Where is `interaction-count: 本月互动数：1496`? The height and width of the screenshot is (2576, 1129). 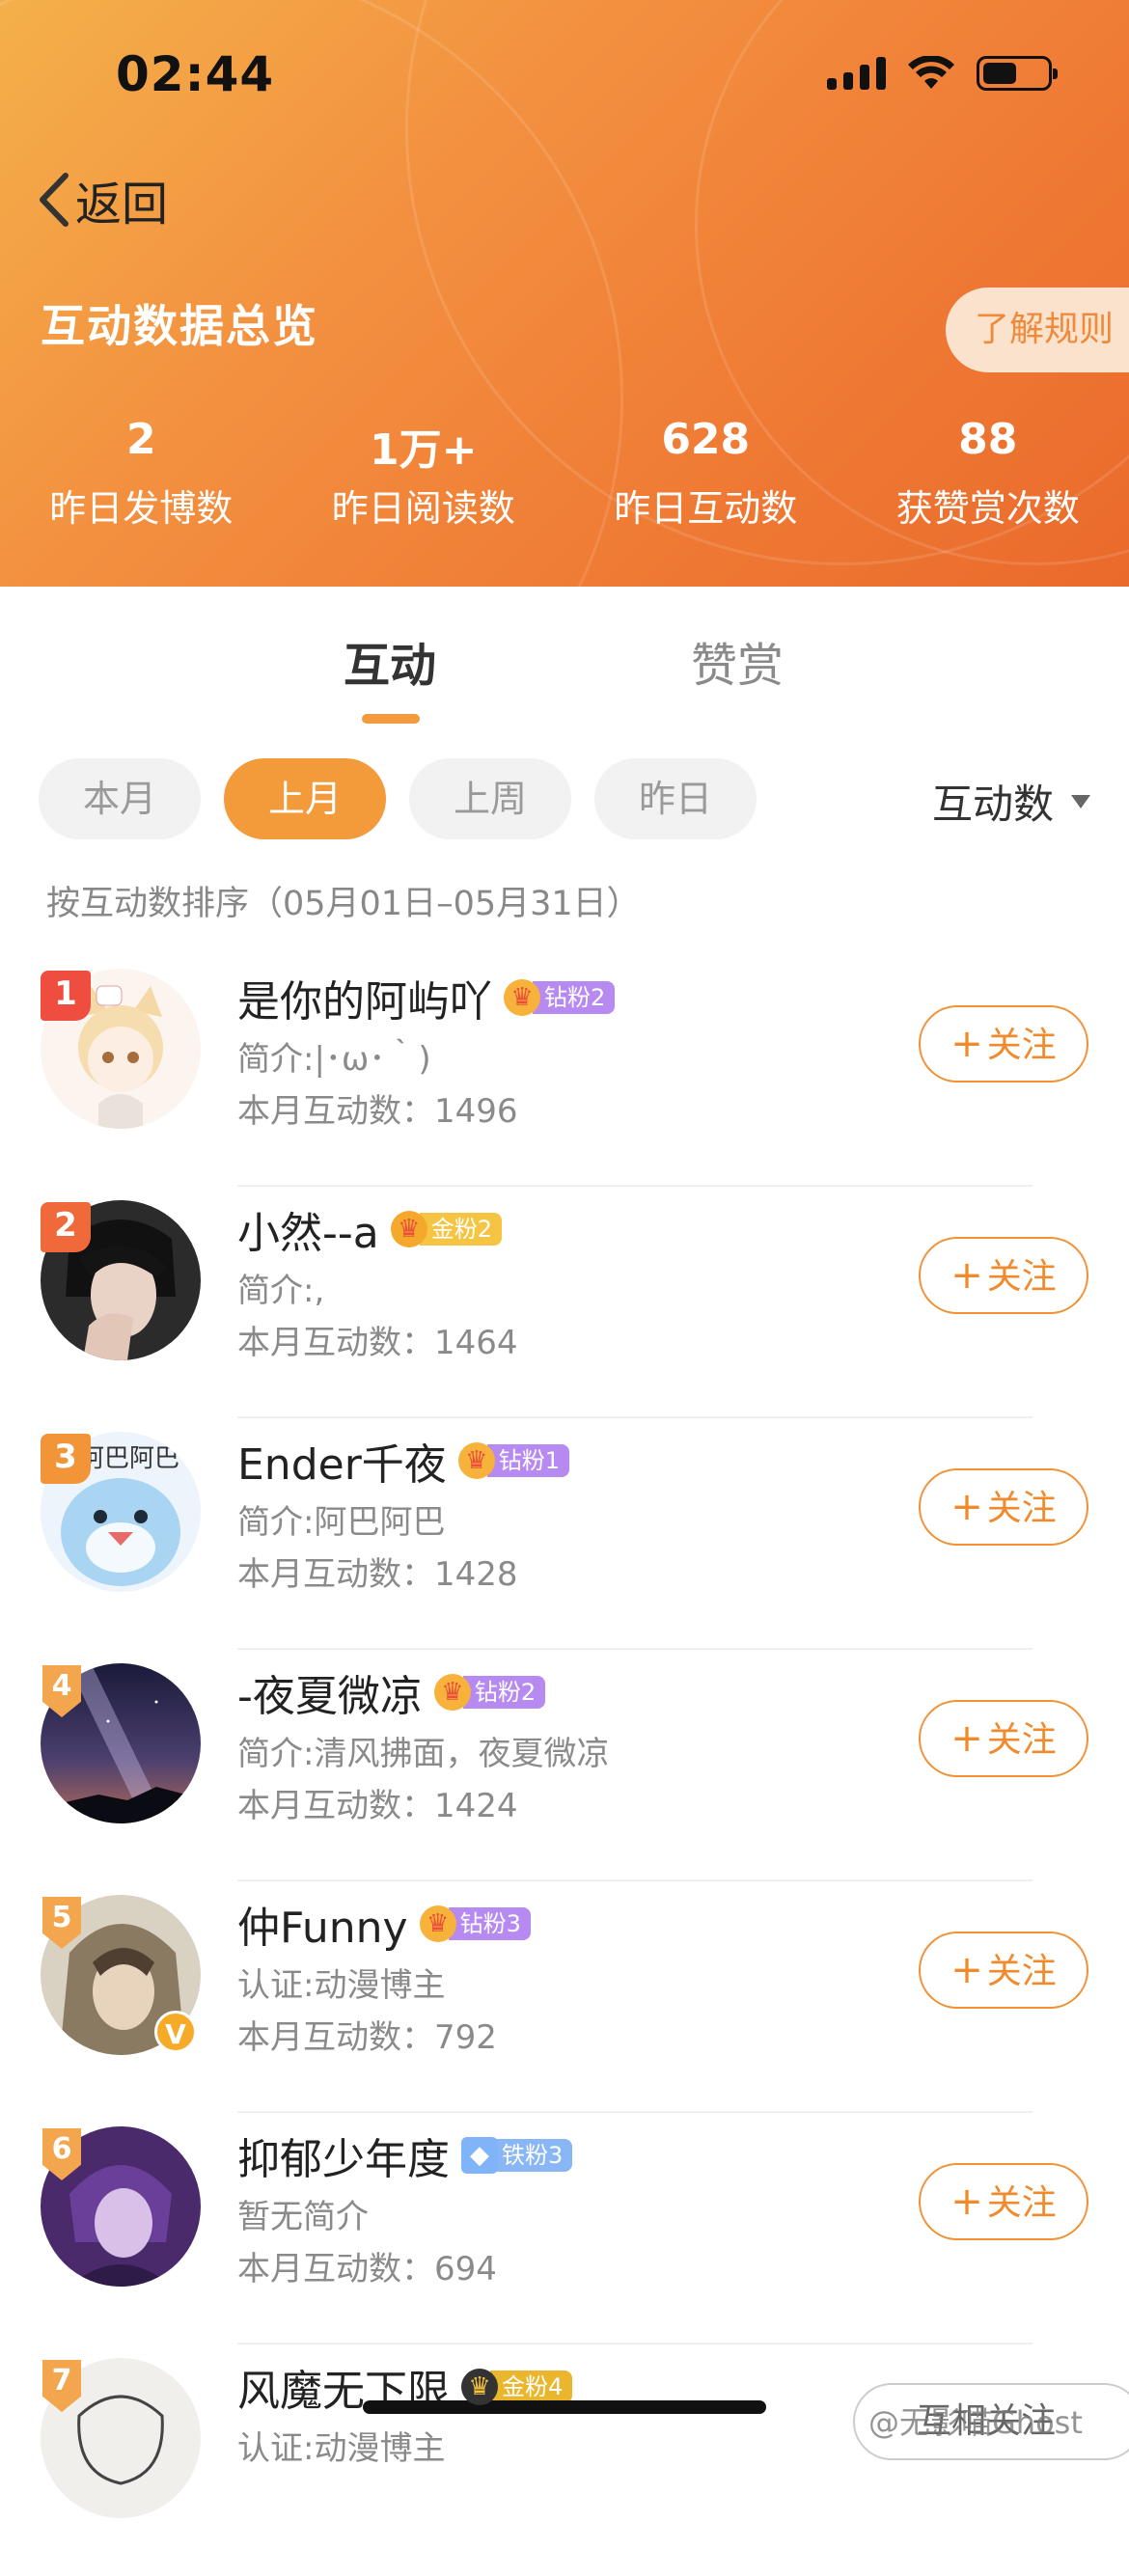
interaction-count: 本月互动数：1496 is located at coordinates (378, 1108).